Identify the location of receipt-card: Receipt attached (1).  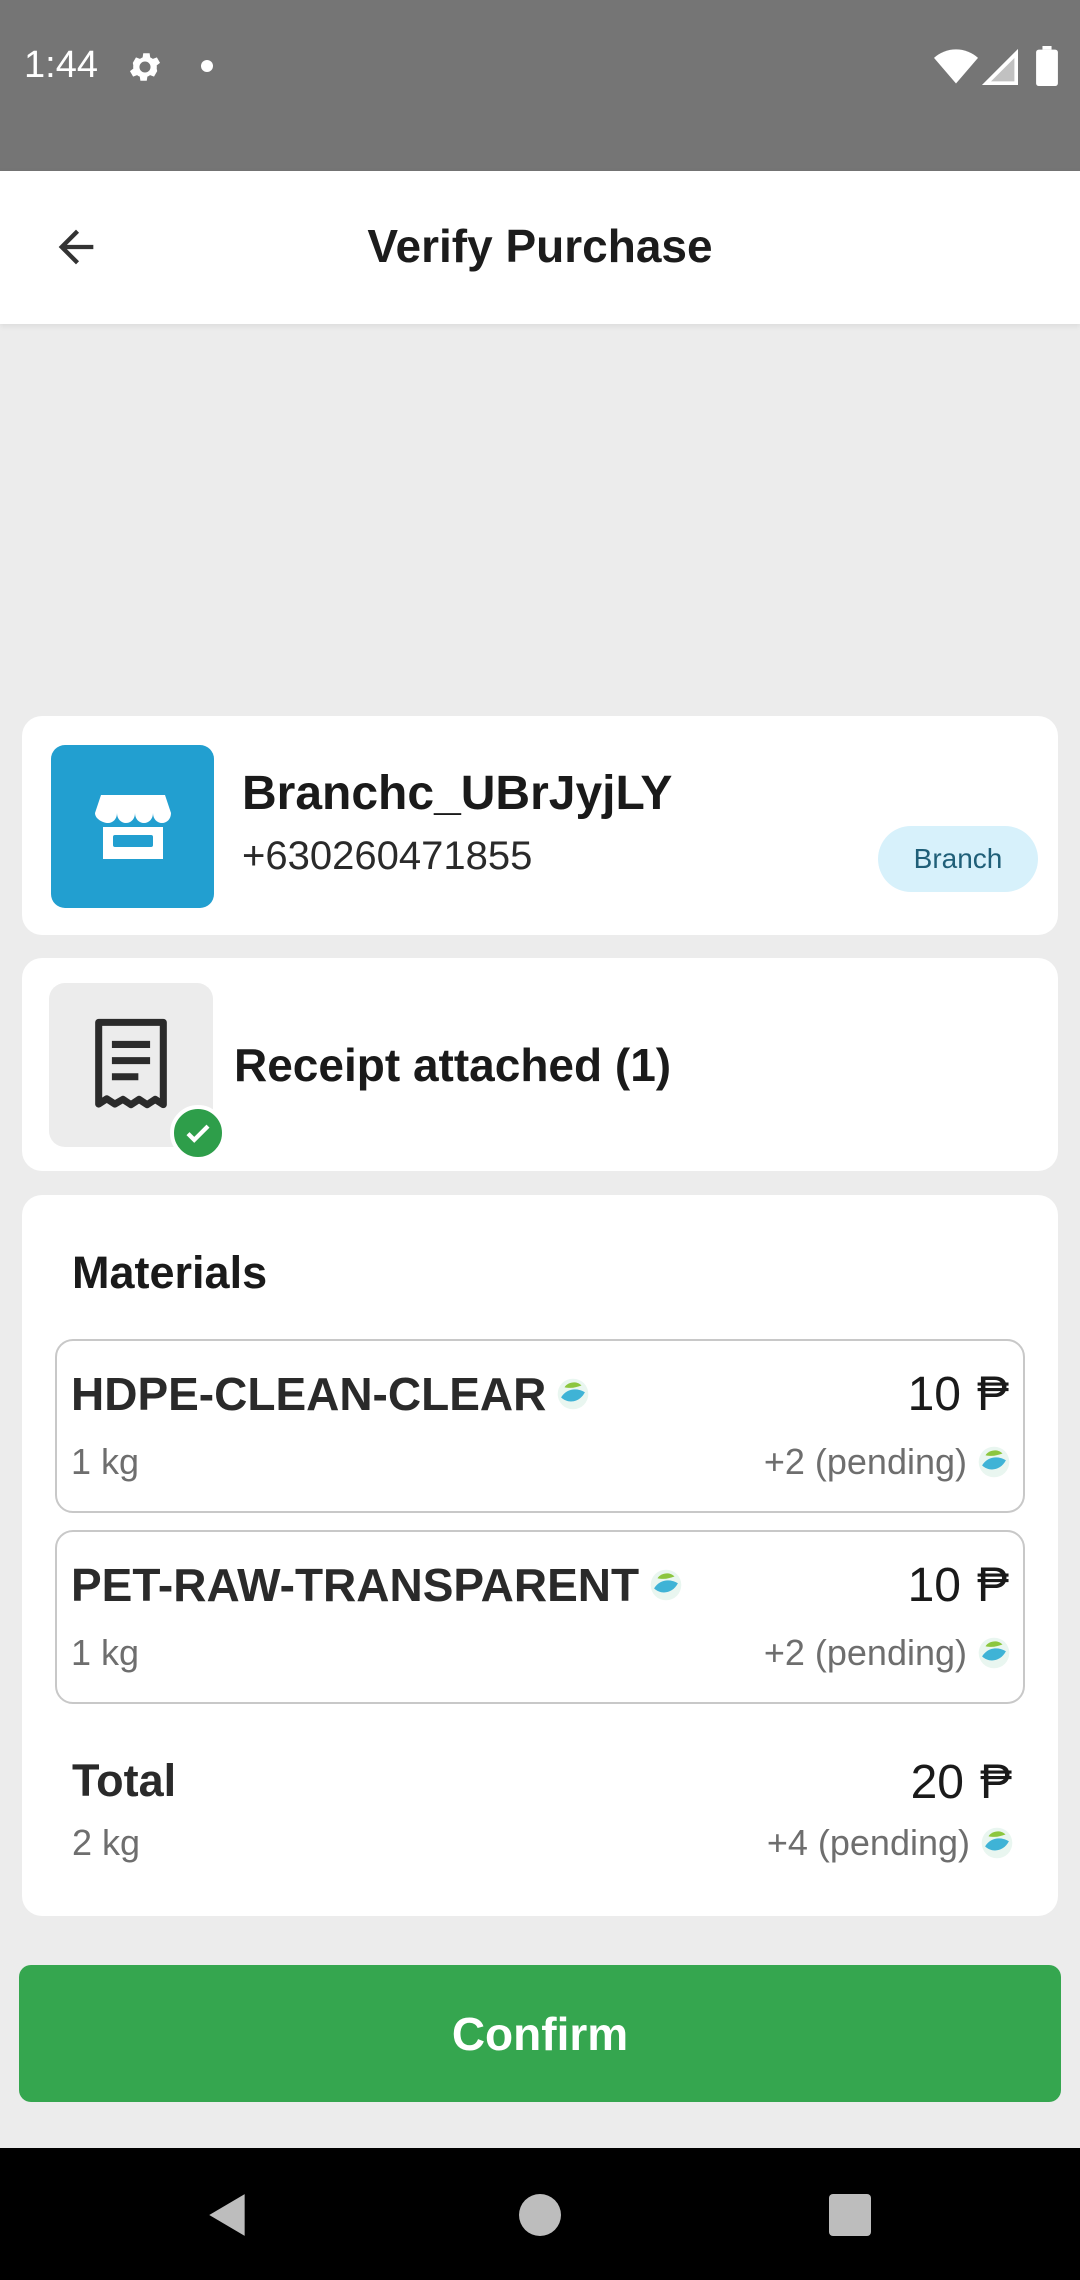
(540, 1064).